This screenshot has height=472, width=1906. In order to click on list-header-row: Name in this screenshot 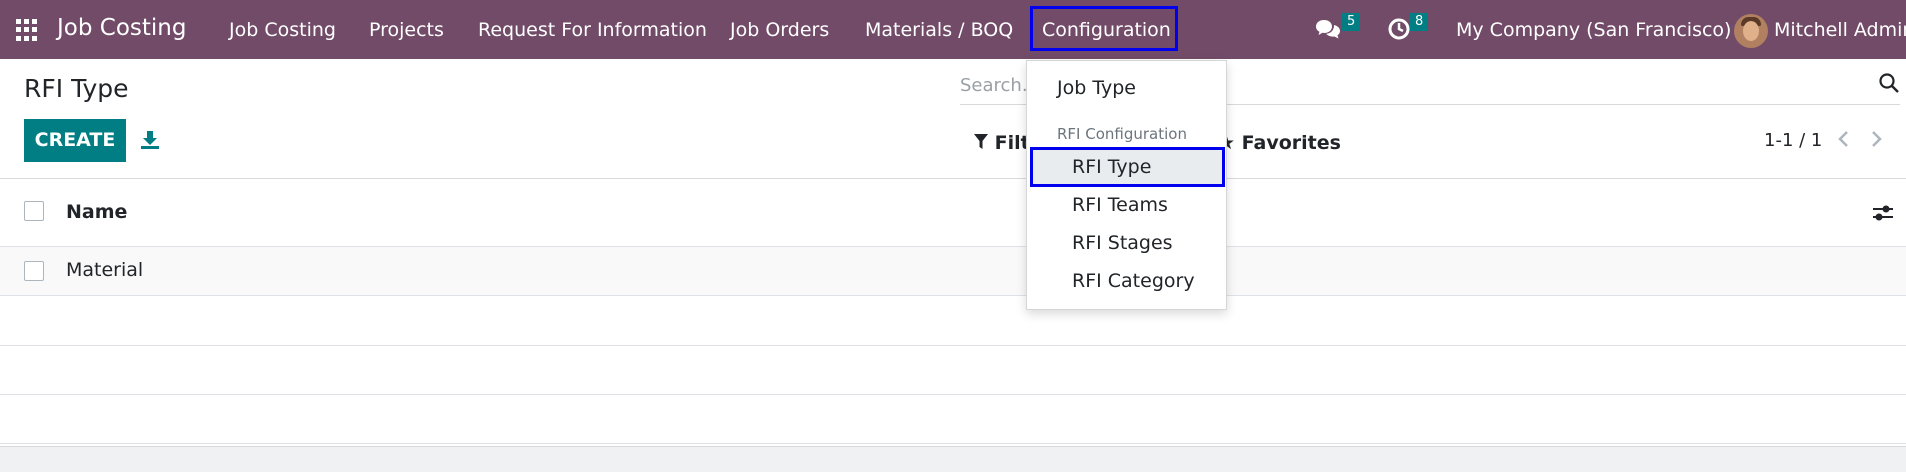, I will do `click(953, 213)`.